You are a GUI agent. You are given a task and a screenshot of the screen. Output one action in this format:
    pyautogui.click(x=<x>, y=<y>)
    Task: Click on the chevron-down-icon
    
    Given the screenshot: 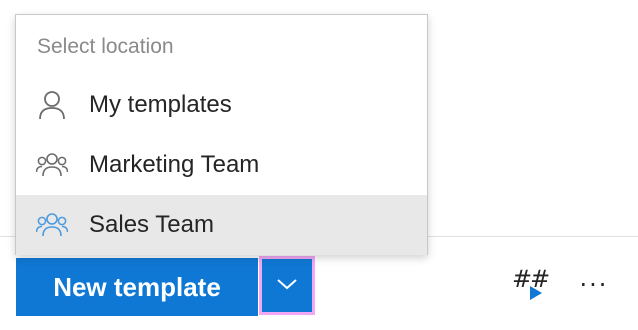 What is the action you would take?
    pyautogui.click(x=287, y=285)
    